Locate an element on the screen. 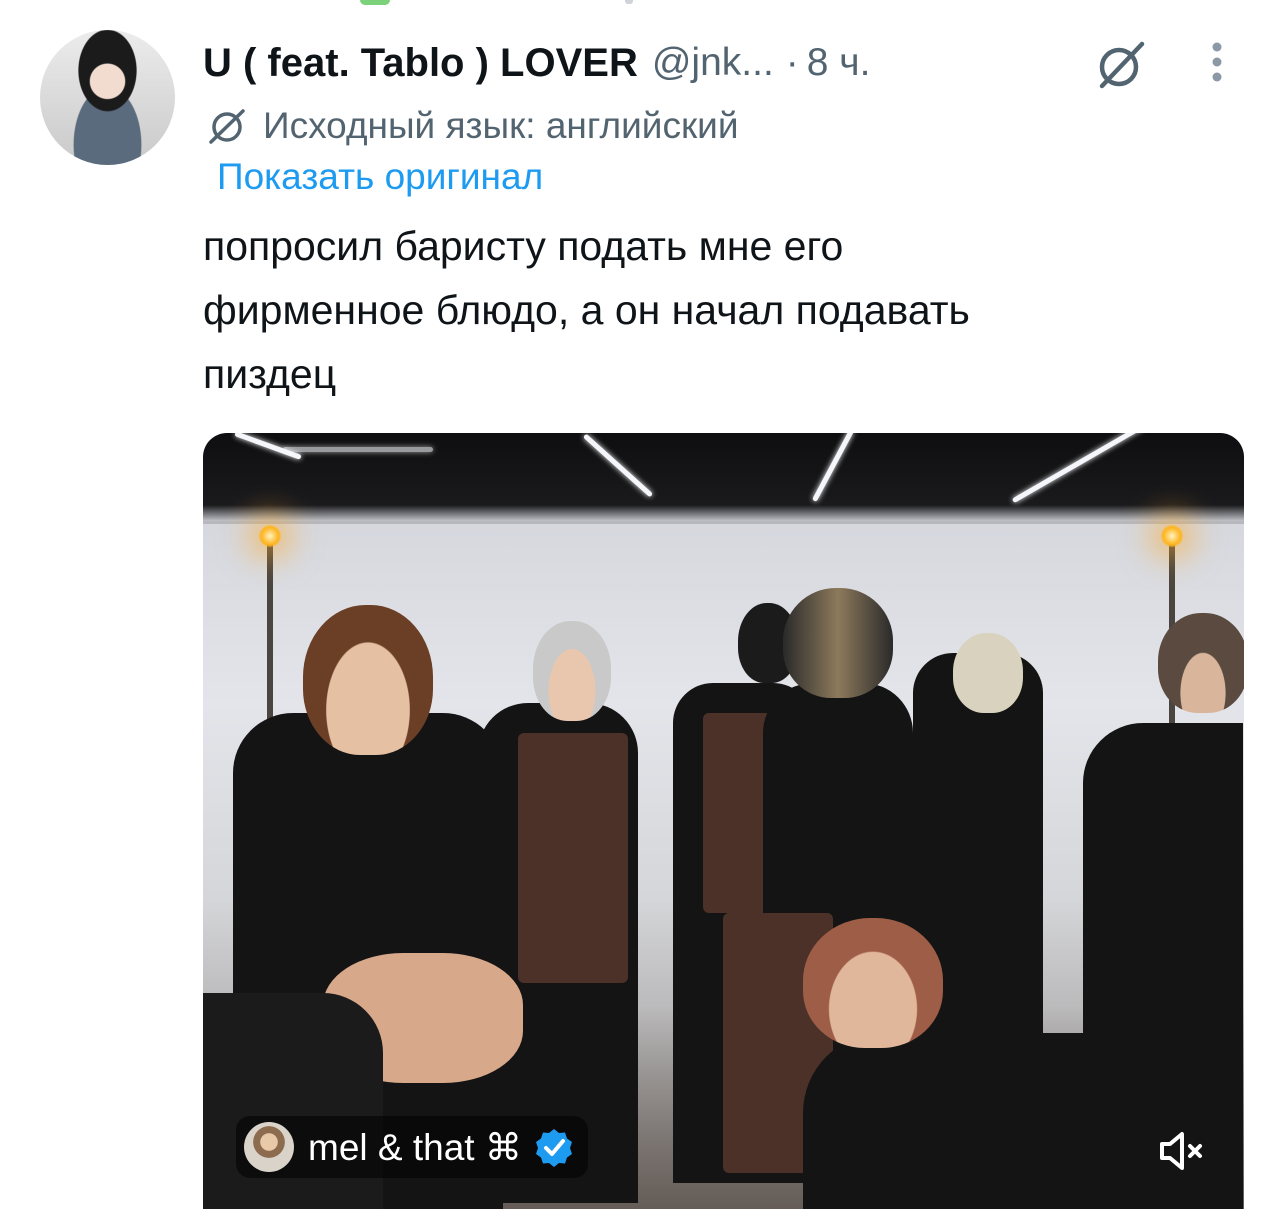  volume-muted-icon is located at coordinates (1181, 1151).